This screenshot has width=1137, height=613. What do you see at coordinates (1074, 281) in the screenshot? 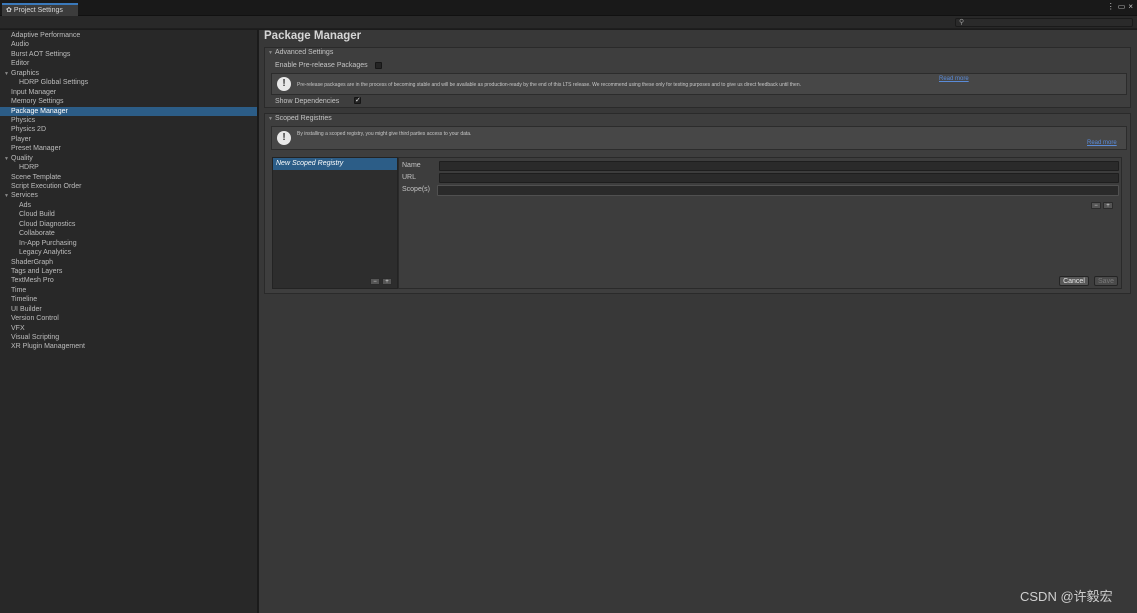
I see `cancel-button: Cancel` at bounding box center [1074, 281].